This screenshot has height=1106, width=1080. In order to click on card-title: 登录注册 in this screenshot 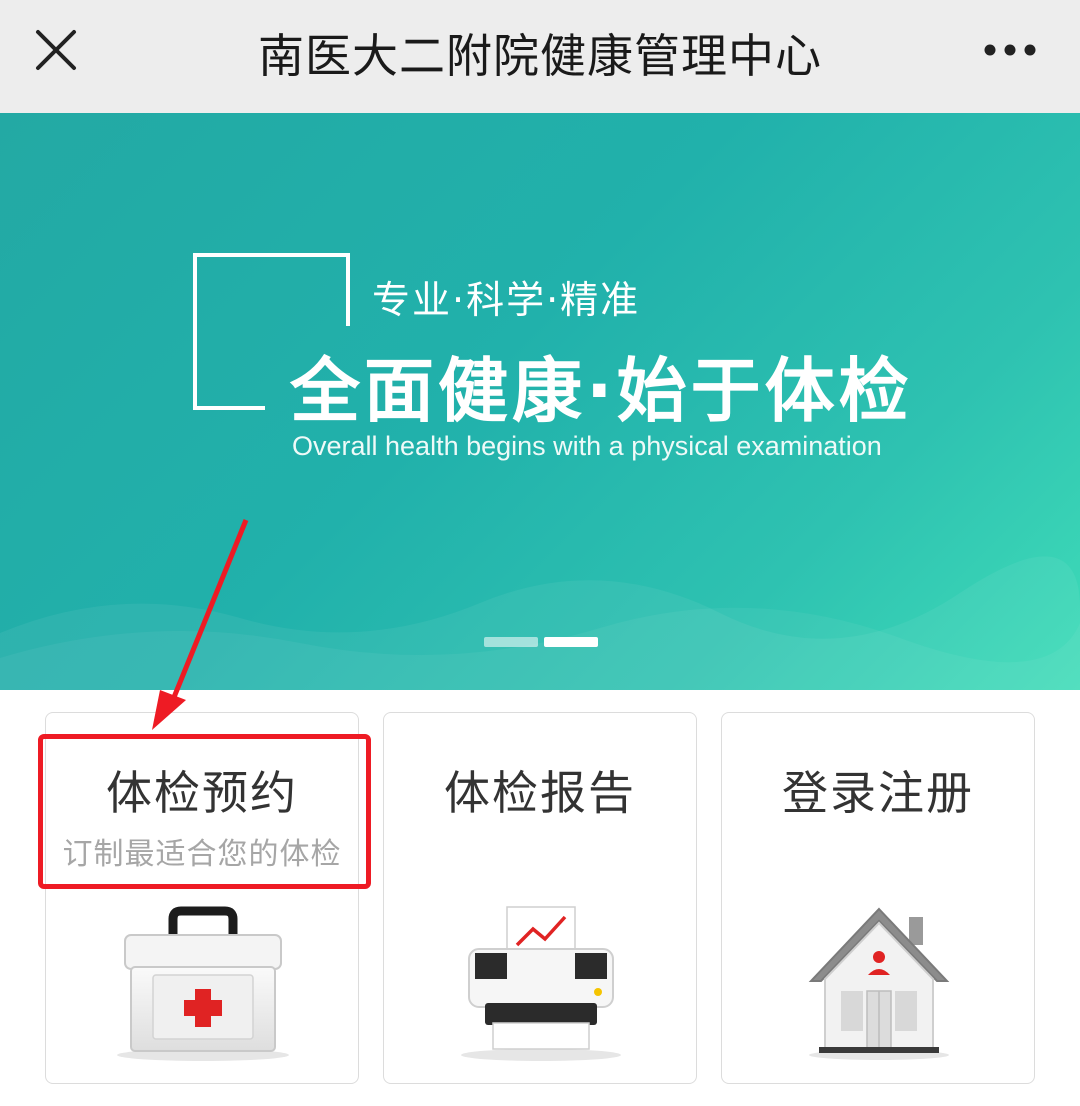, I will do `click(878, 793)`.